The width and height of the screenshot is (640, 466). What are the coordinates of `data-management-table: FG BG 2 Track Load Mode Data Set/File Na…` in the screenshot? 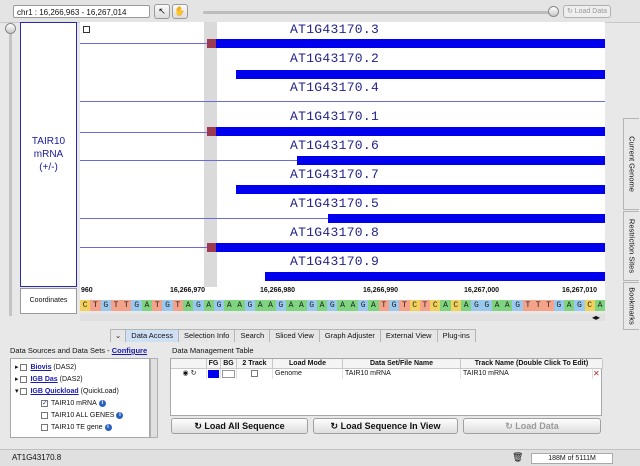 It's located at (386, 387).